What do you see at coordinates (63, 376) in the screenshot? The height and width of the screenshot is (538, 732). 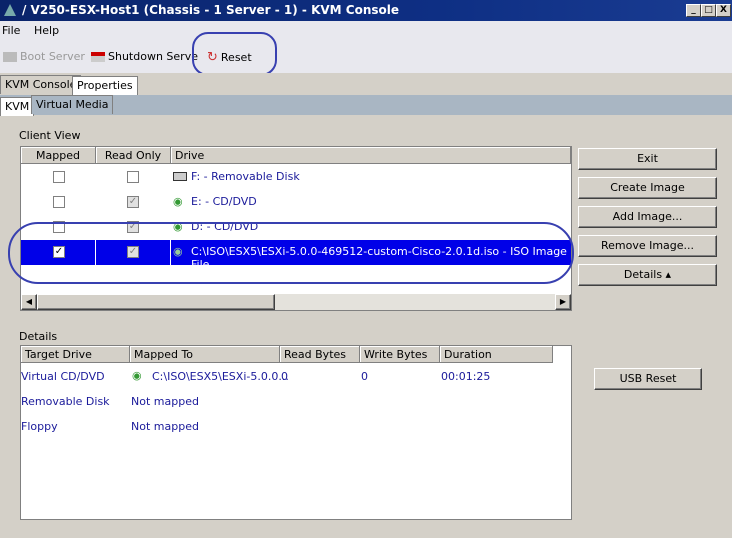 I see `target-drive: Virtual CD/DVD` at bounding box center [63, 376].